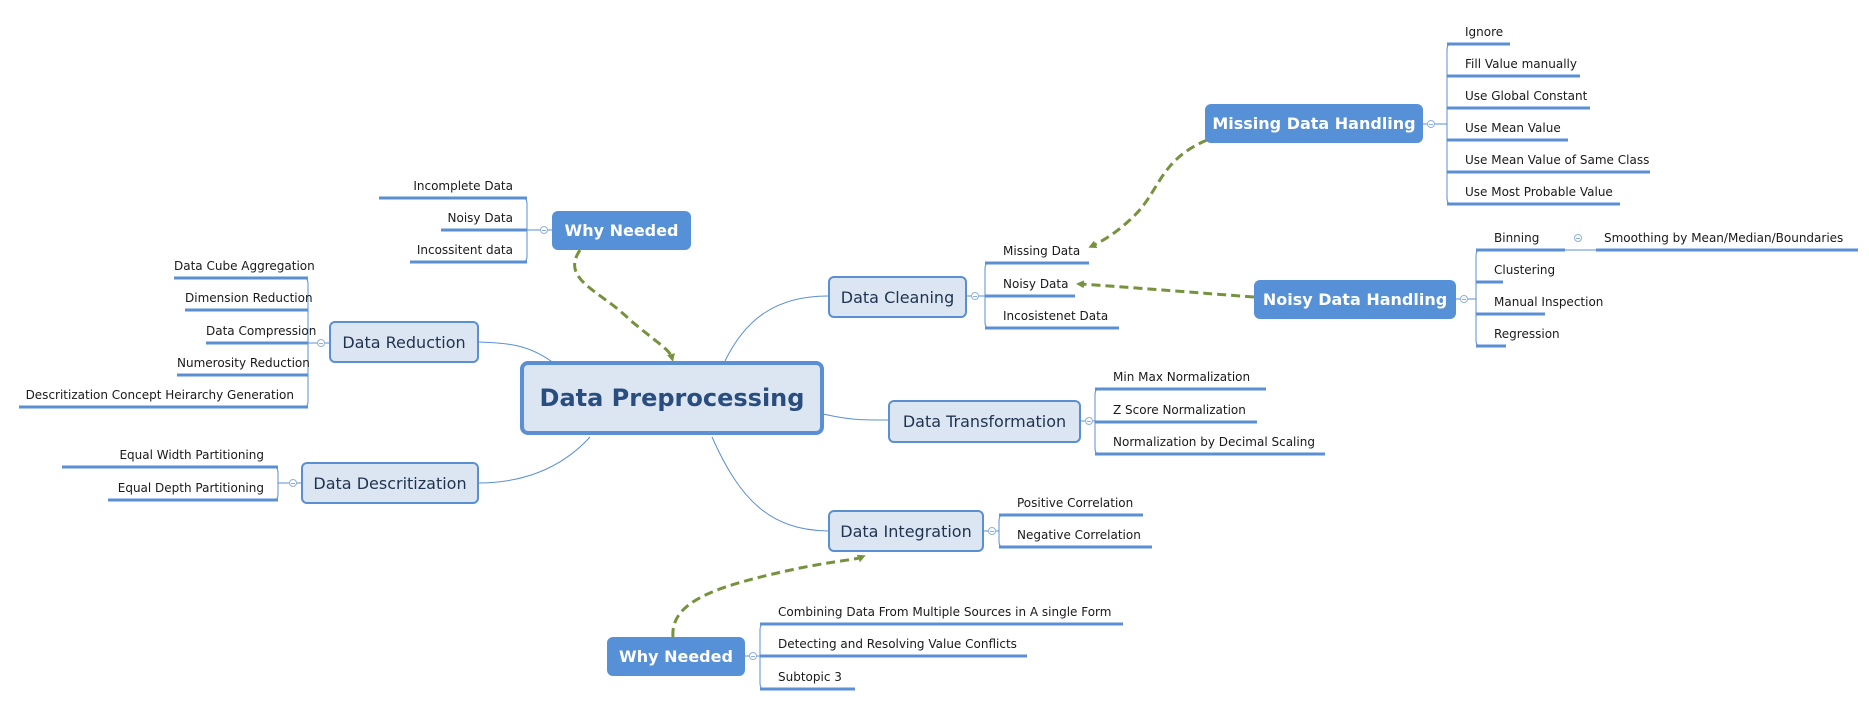 This screenshot has height=703, width=1869. I want to click on topic-label: Data Integration, so click(906, 531).